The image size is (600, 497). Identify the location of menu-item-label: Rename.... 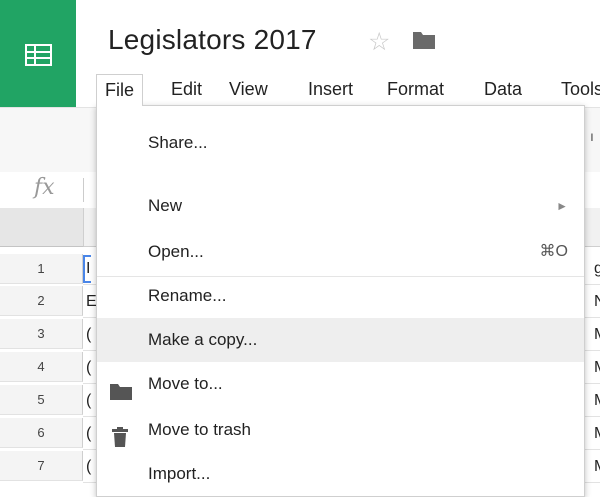
(187, 295).